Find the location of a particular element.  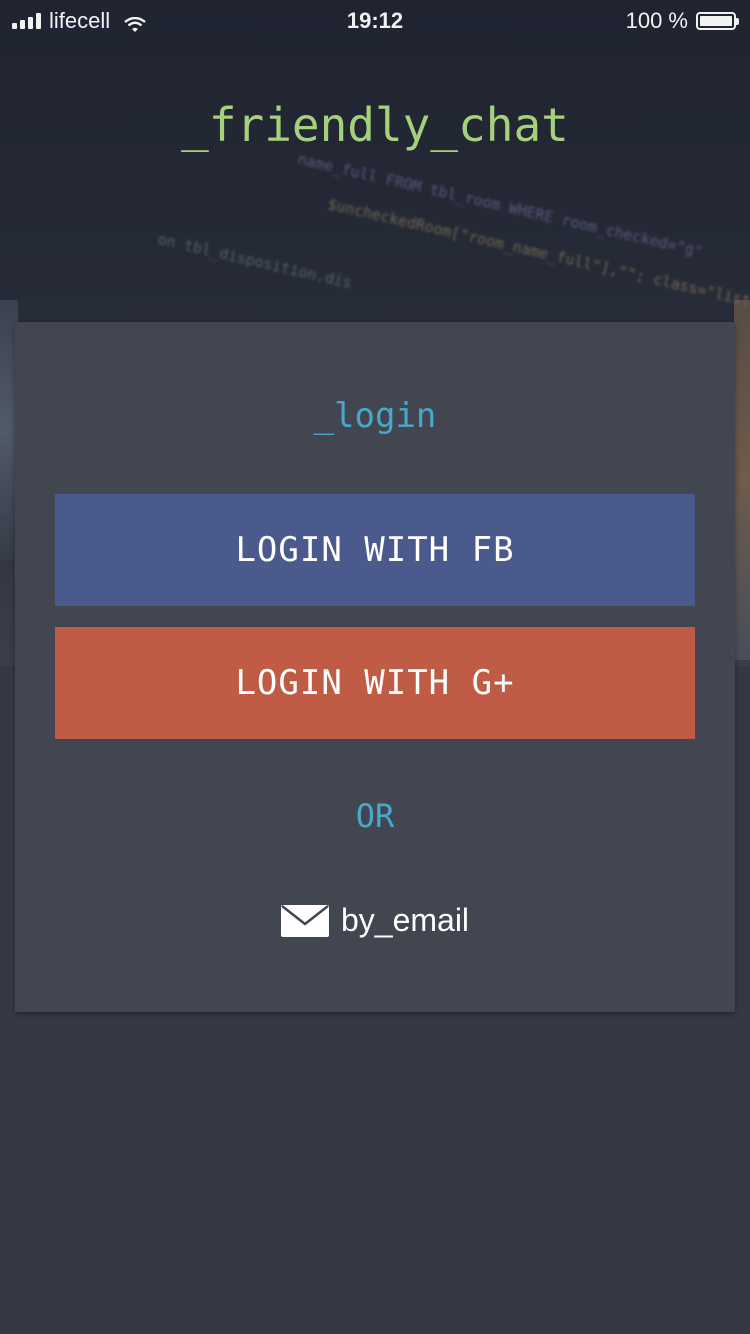

background-code-line: on tbl_disposition.dis is located at coordinates (254, 261).